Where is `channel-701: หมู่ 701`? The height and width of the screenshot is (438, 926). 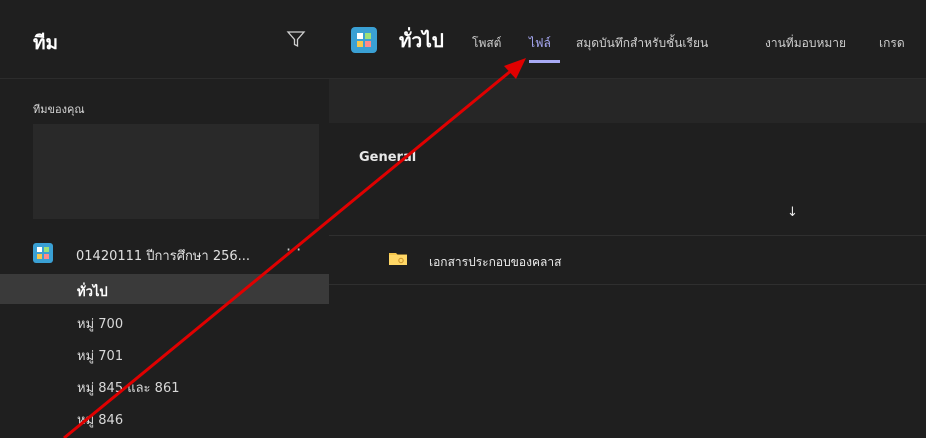
channel-701: หมู่ 701 is located at coordinates (164, 353).